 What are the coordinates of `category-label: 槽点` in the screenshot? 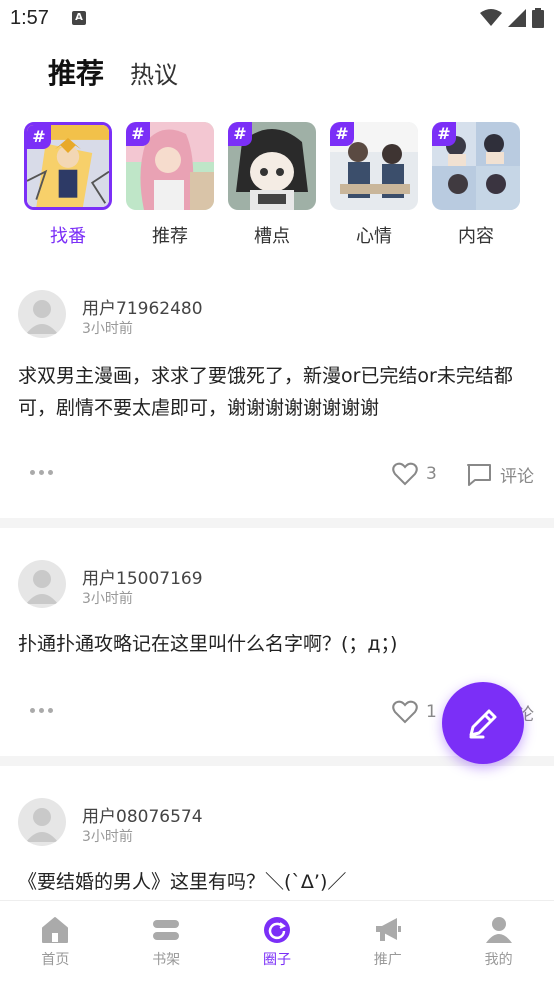 It's located at (272, 236).